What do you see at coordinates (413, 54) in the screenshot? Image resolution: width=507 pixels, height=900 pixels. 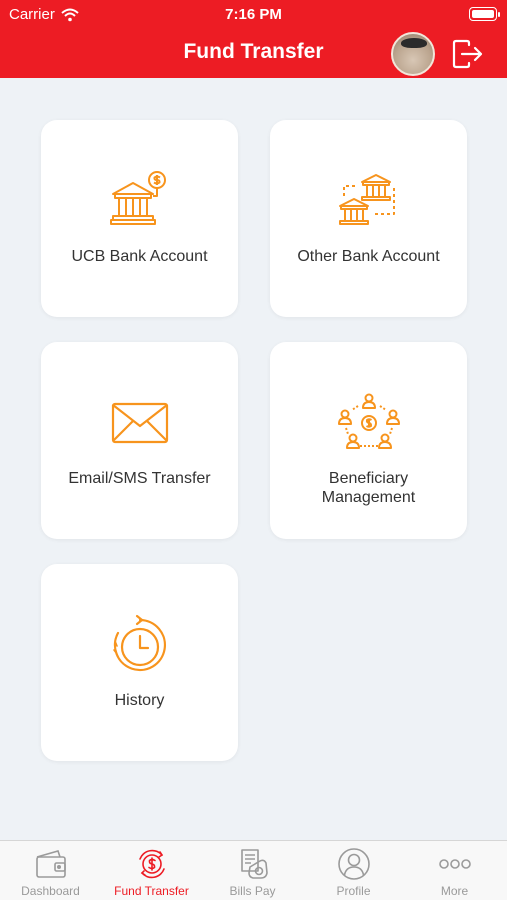 I see `user-avatar` at bounding box center [413, 54].